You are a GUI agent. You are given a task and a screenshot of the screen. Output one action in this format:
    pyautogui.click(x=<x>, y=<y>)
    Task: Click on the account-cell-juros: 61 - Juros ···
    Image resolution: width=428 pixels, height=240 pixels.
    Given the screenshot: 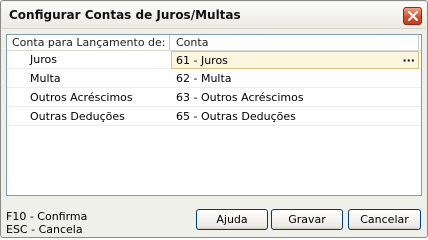 What is the action you would take?
    pyautogui.click(x=295, y=60)
    